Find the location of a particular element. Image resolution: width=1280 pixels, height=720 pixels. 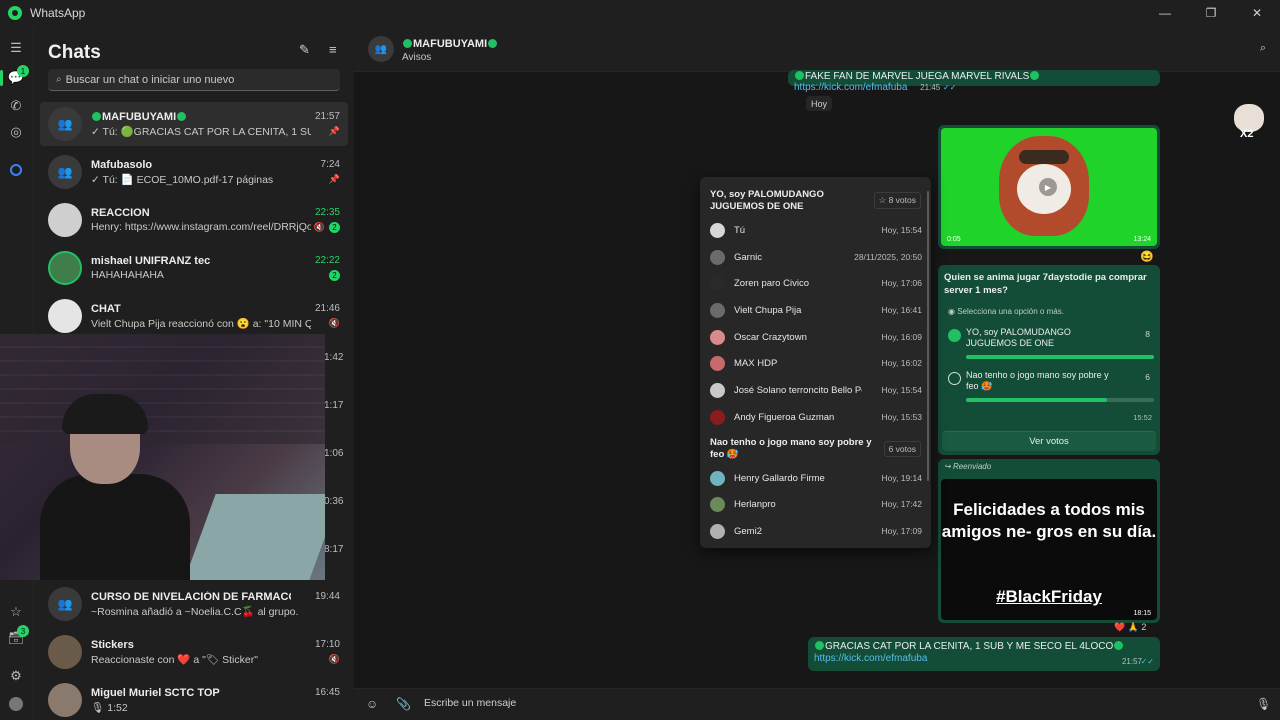

archived-icon: 🗃 3 is located at coordinates (17, 636).